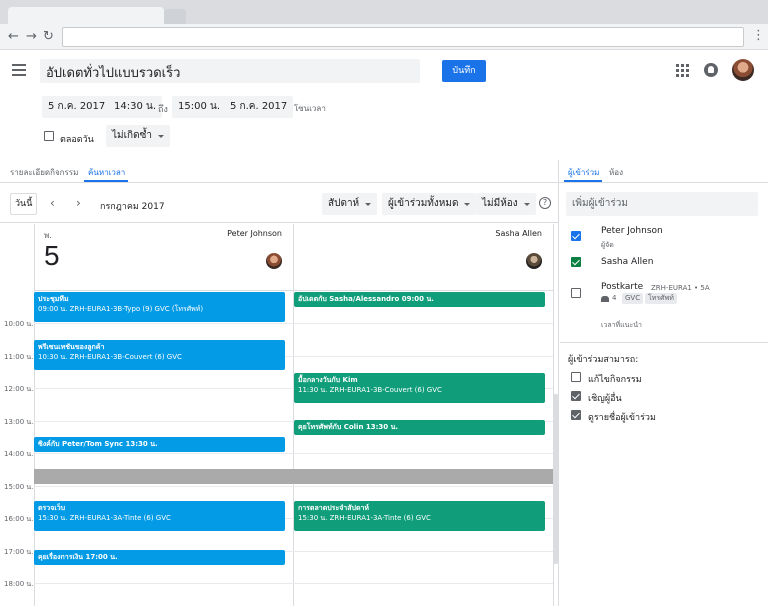  I want to click on tab-find-time: ค้นหาเวลา, so click(106, 172).